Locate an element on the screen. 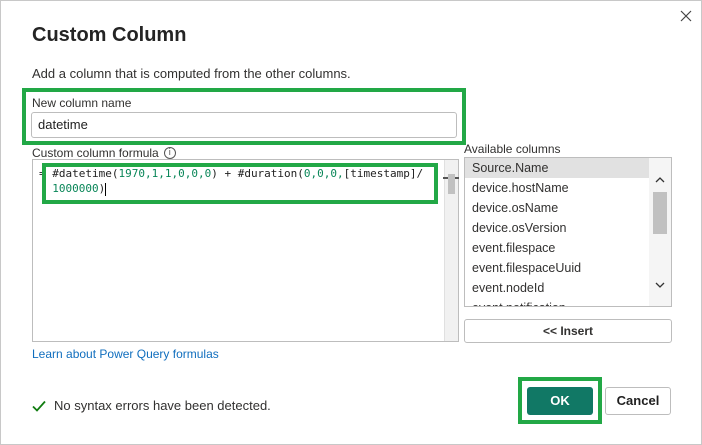 This screenshot has width=702, height=445. formula-label: Custom column formula i is located at coordinates (104, 153).